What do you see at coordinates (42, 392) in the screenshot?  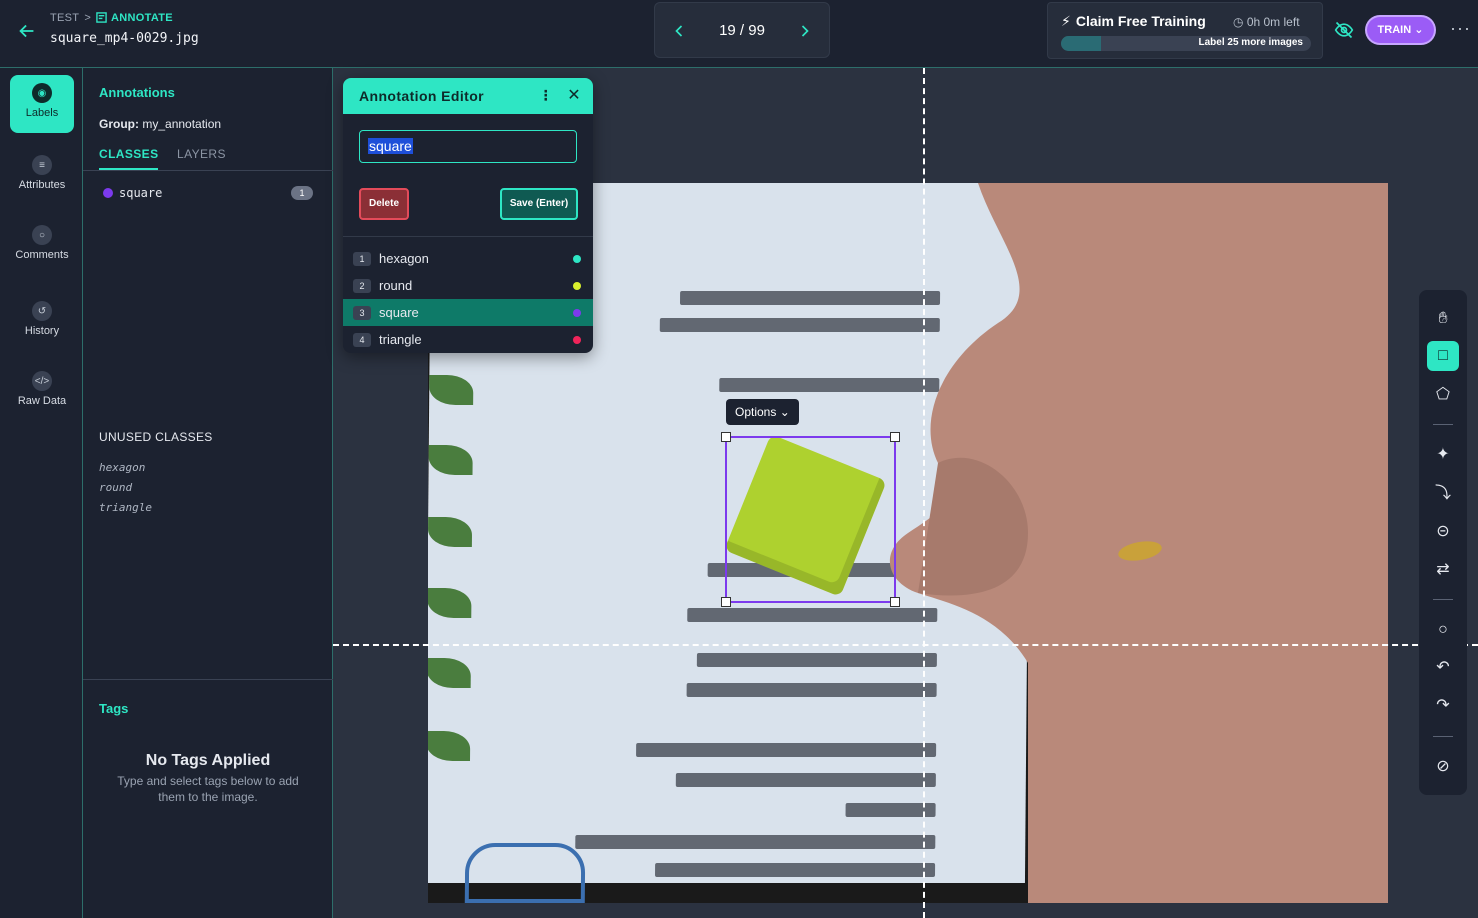 I see `rail-raw-data: </> Raw Data` at bounding box center [42, 392].